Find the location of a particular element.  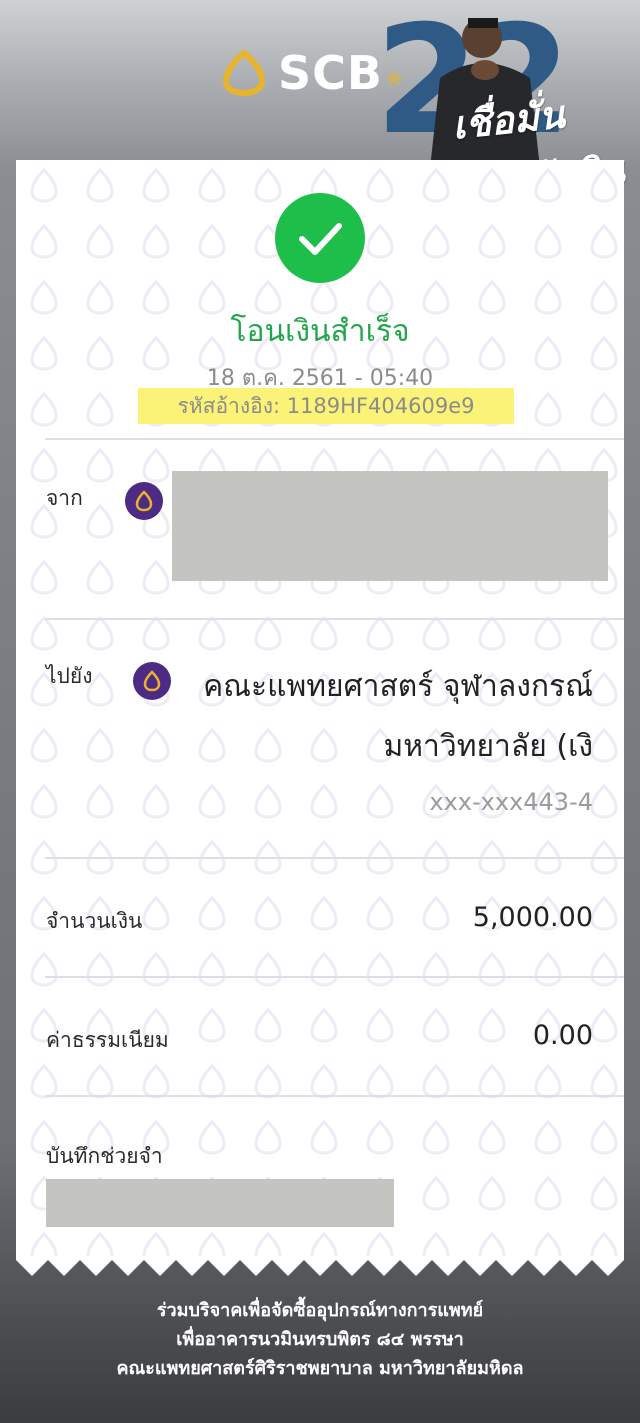

recipient-name-line2: มหาวิทยาลัย (เงิ is located at coordinates (488, 746).